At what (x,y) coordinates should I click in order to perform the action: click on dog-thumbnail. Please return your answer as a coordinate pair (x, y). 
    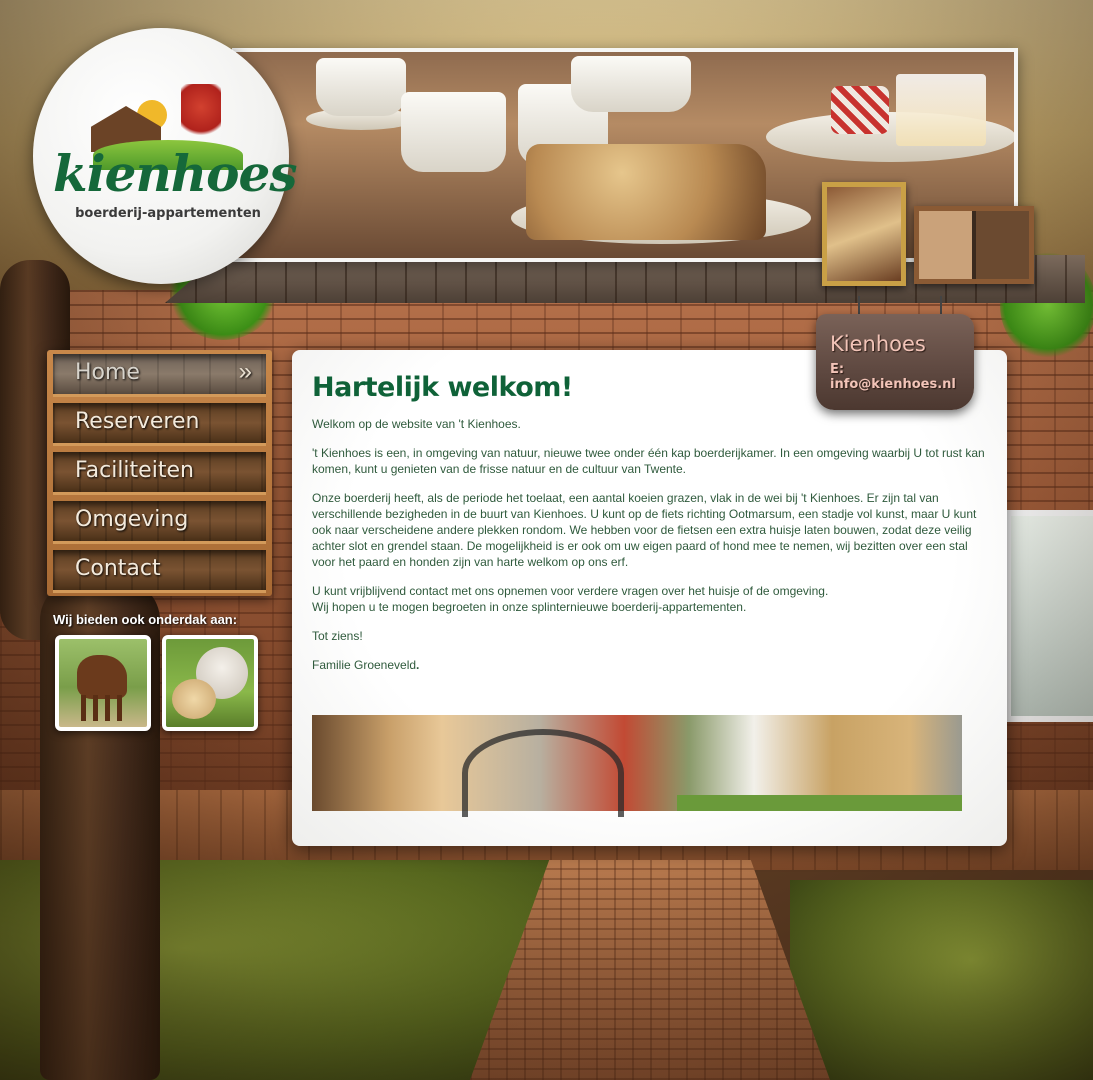
    Looking at the image, I should click on (210, 683).